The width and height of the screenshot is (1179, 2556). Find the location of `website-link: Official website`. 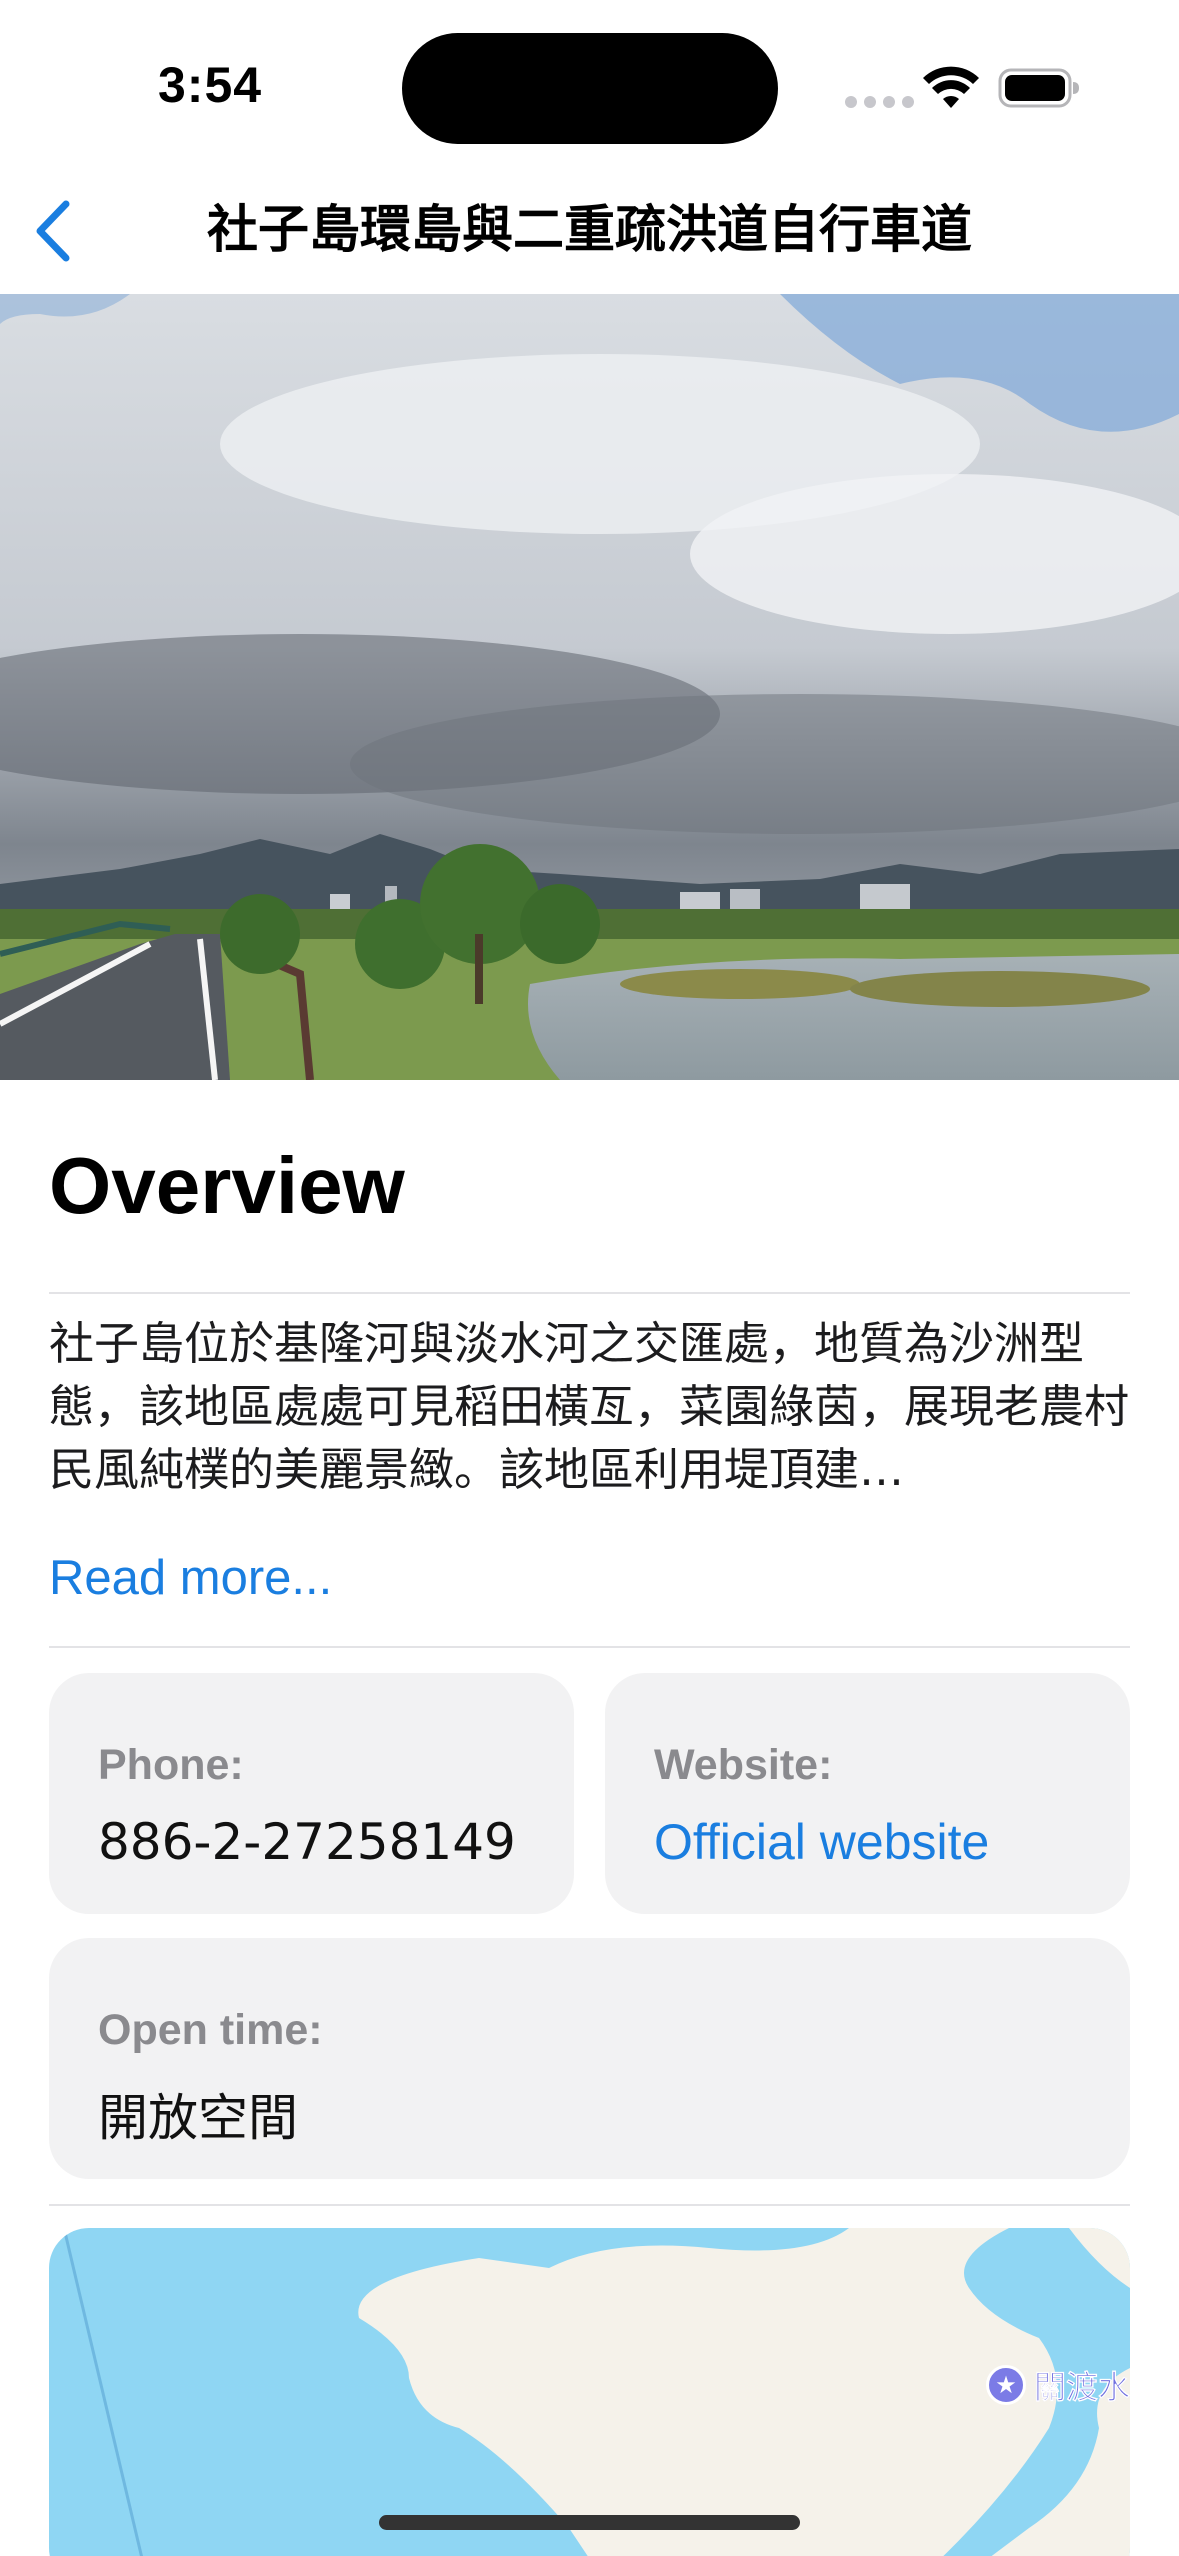

website-link: Official website is located at coordinates (821, 1842).